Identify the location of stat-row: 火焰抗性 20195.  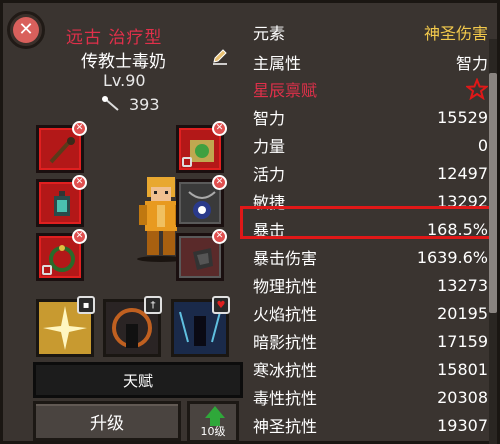
(370, 313).